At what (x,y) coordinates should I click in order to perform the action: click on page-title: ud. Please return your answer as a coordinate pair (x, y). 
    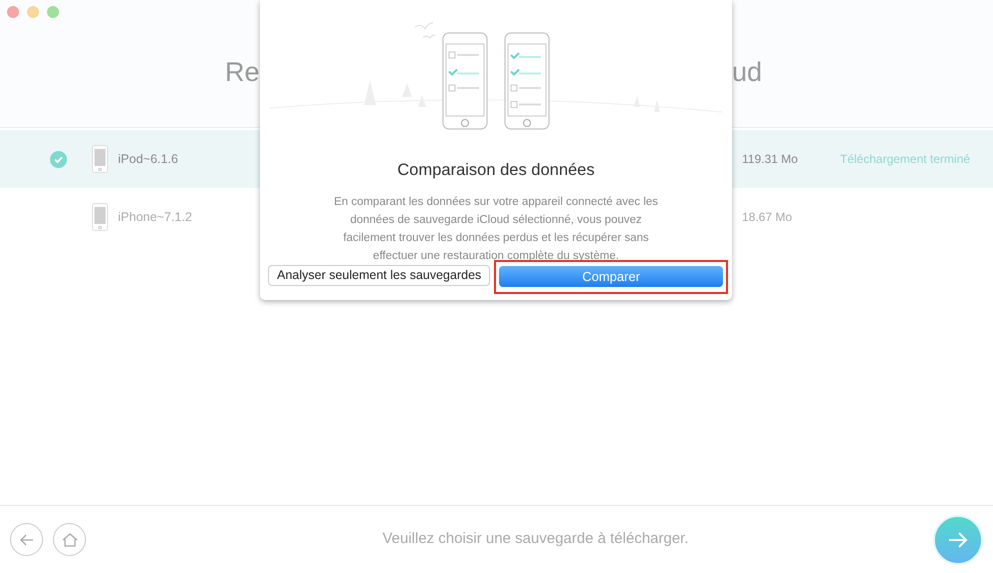
    Looking at the image, I should click on (747, 72).